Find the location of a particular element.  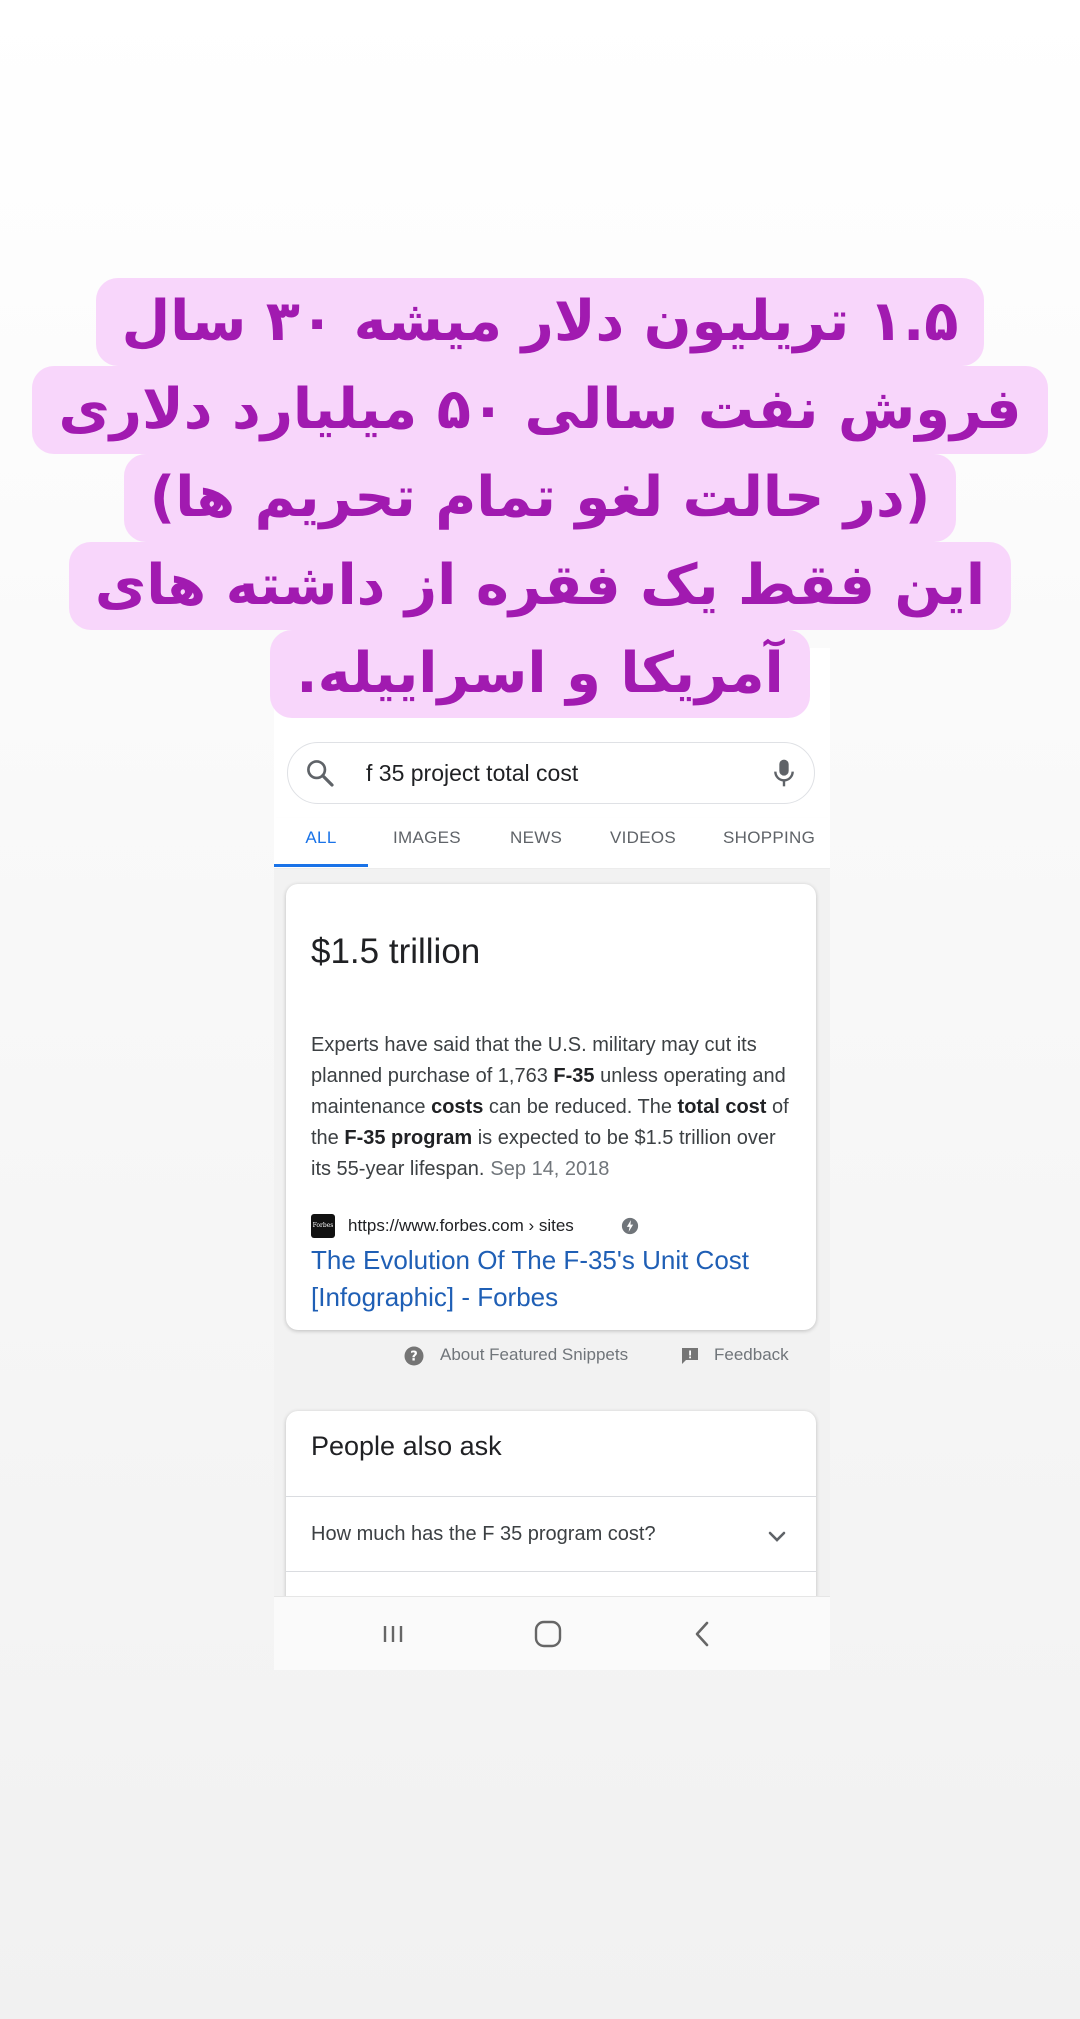

snippet-bold-term: costs is located at coordinates (457, 1107).